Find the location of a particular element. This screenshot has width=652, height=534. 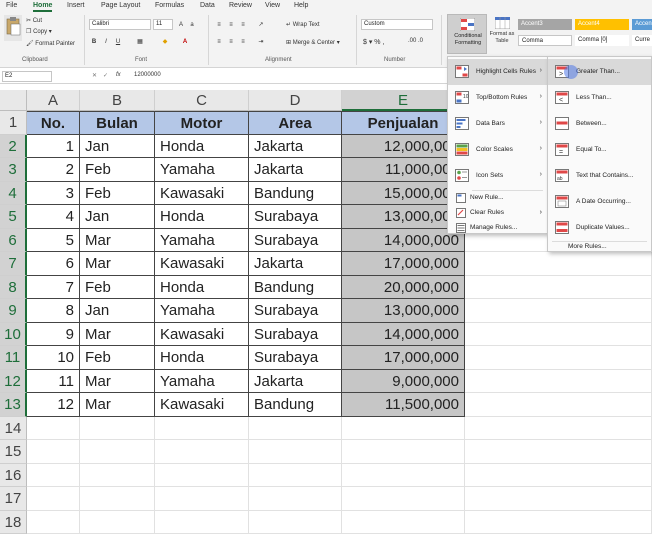

cell-c9: Yamaha is located at coordinates (202, 311).